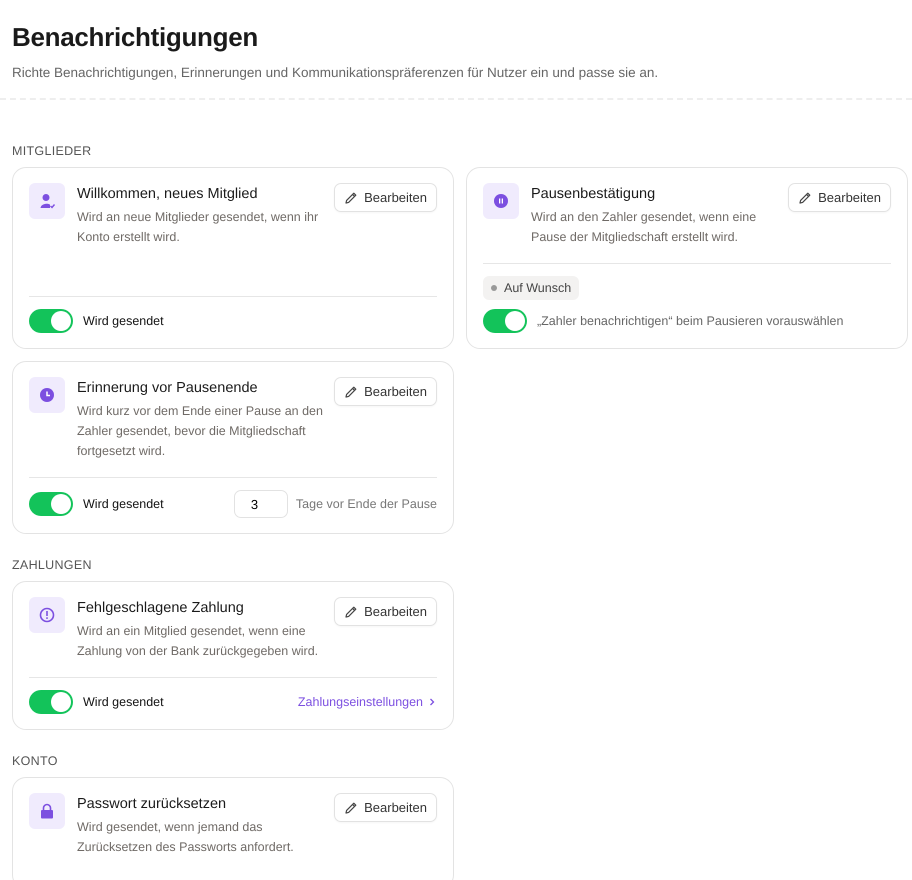 The image size is (912, 880). What do you see at coordinates (152, 804) in the screenshot?
I see `card-title: Passwort zurücksetzen` at bounding box center [152, 804].